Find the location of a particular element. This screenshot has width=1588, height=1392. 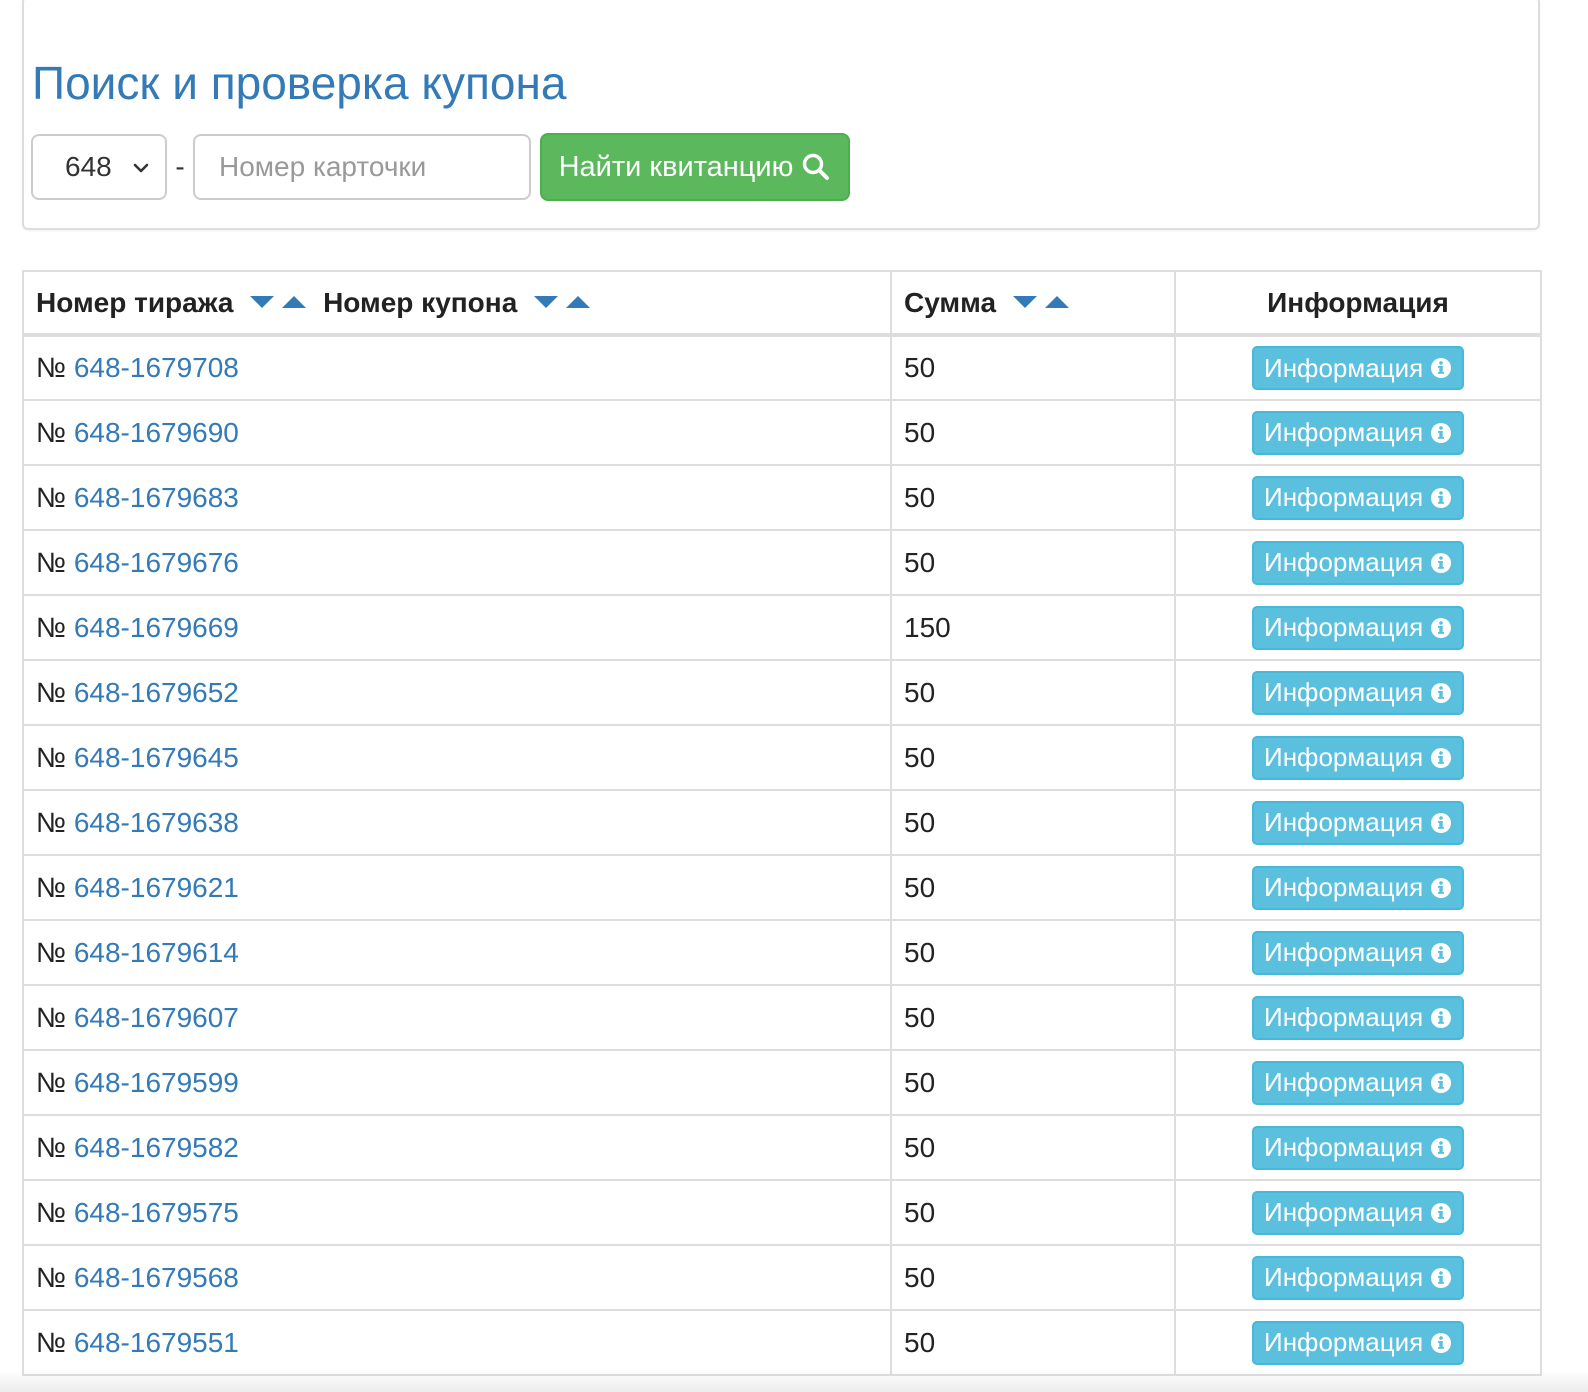

card-number-input is located at coordinates (362, 167).